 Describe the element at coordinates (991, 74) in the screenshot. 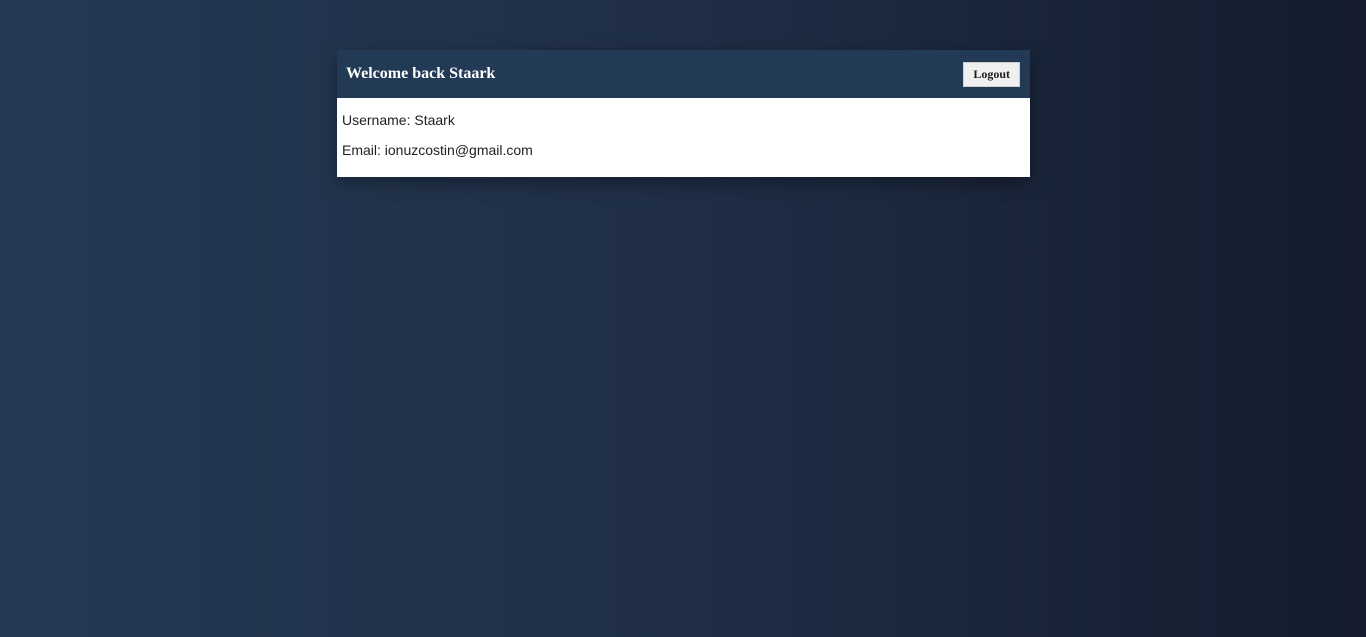

I see `logout-button: Logout` at that location.